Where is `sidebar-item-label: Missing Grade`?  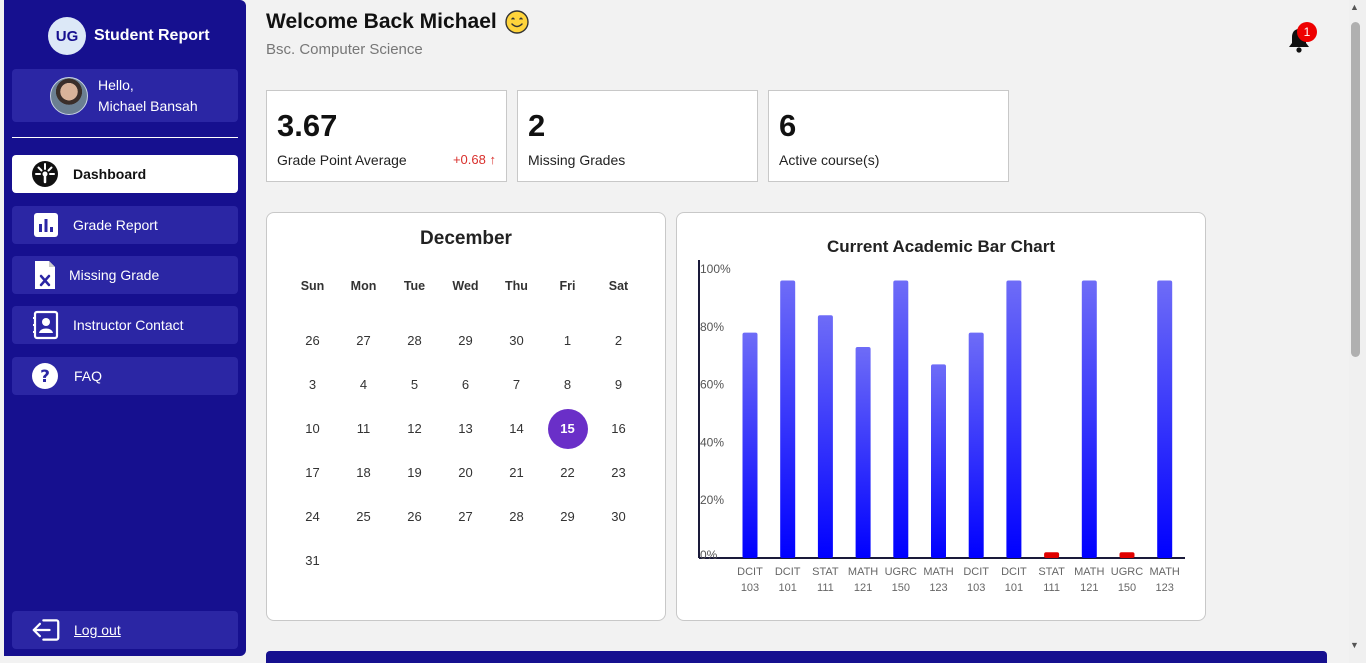
sidebar-item-label: Missing Grade is located at coordinates (114, 275).